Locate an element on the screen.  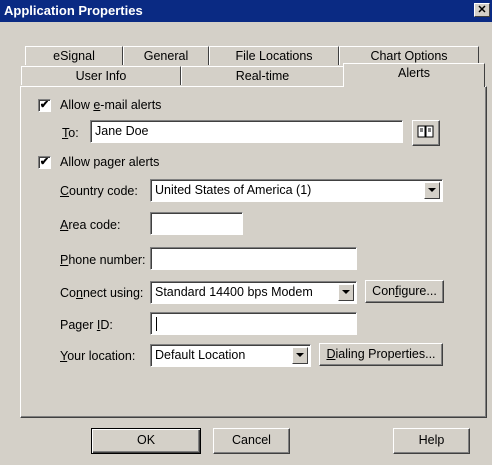
close-icon: ✕ is located at coordinates (482, 10).